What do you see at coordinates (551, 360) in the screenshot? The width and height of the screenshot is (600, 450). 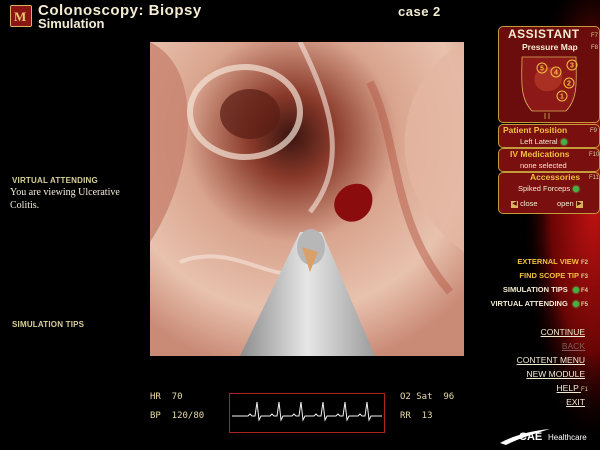 I see `content-menu-link: CONTENT MENU` at bounding box center [551, 360].